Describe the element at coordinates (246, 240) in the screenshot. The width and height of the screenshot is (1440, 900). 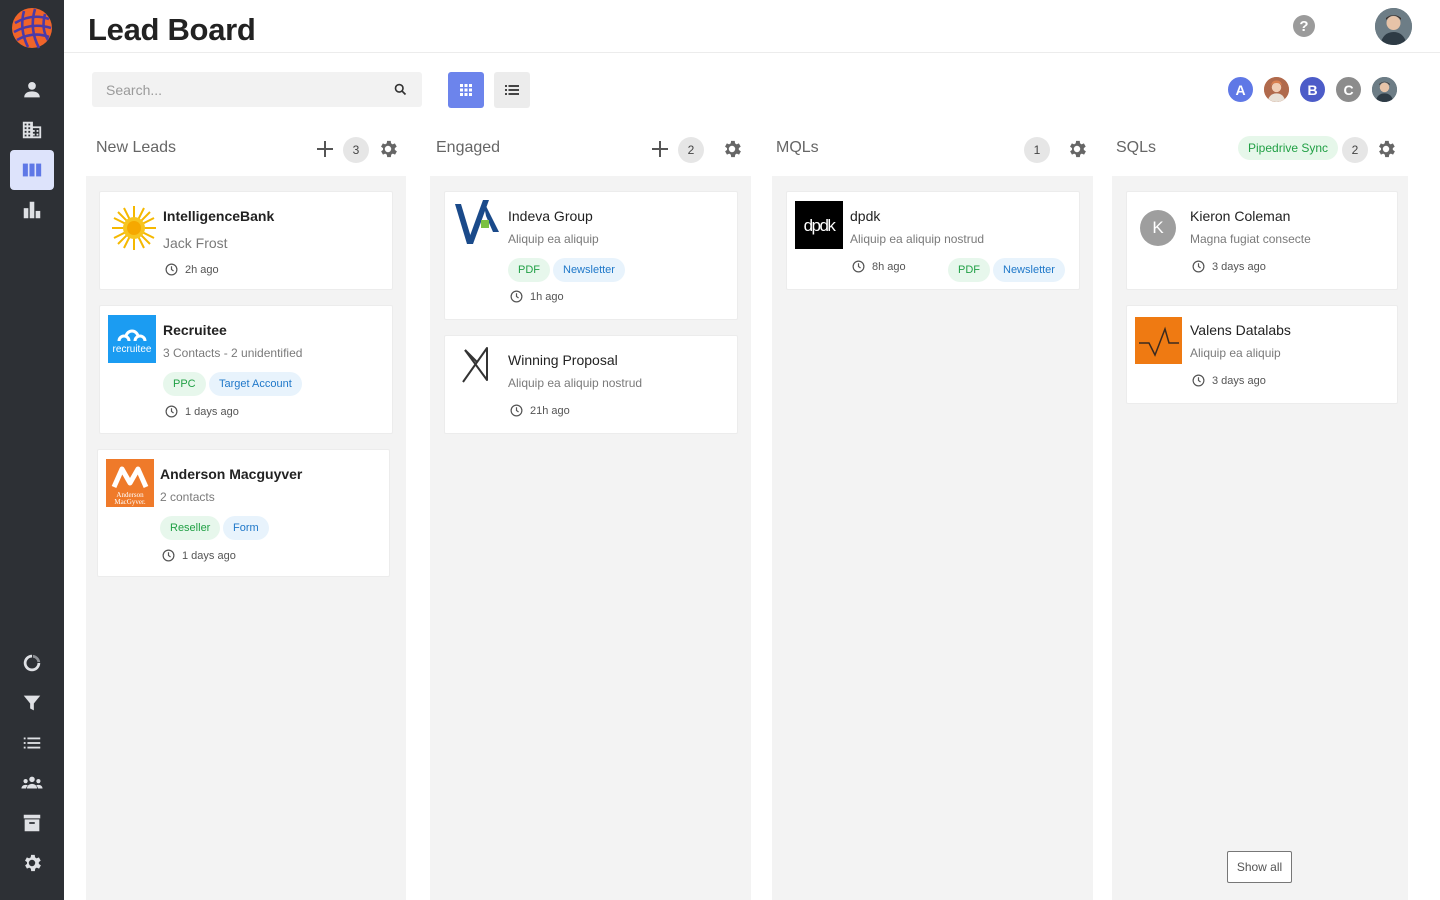
I see `lead-card-intelligencebank: IntelligenceBank Jack Frost 2h ago` at that location.